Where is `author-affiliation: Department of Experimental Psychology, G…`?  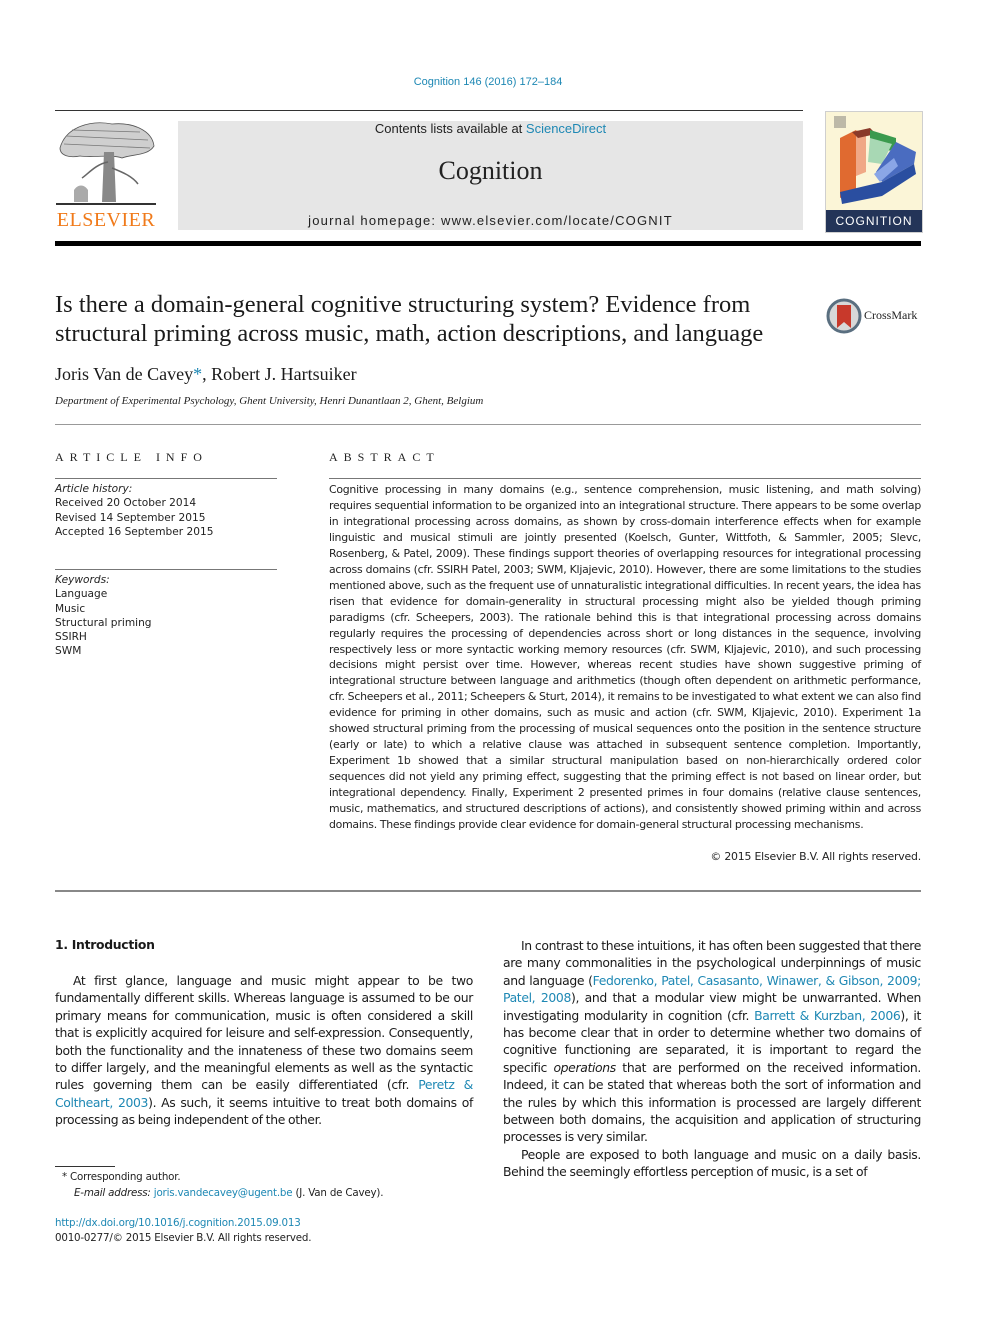 author-affiliation: Department of Experimental Psychology, G… is located at coordinates (269, 401).